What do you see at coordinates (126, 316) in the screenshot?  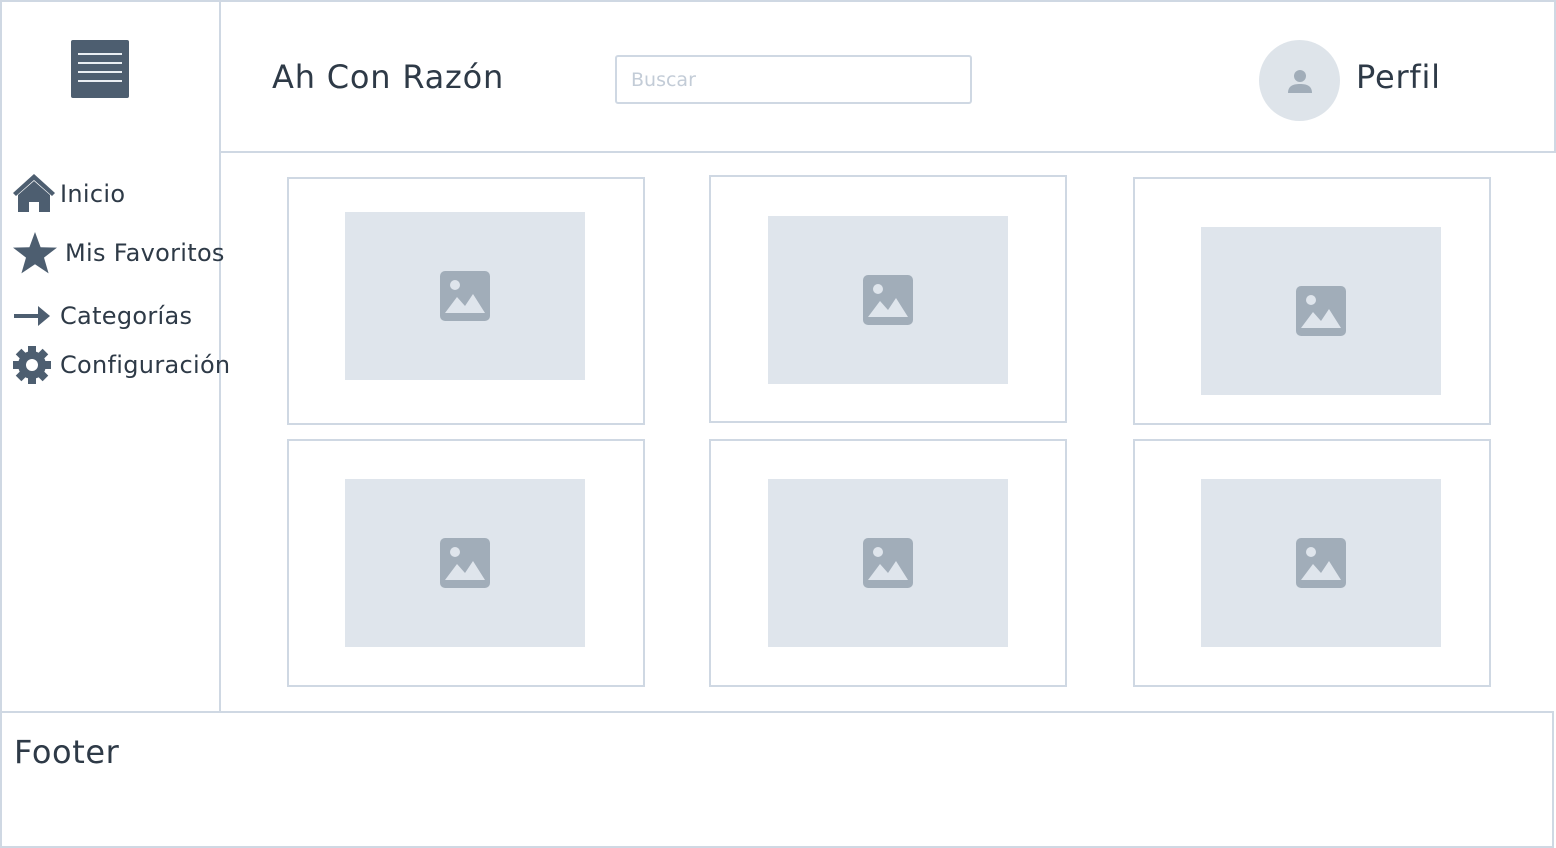 I see `sidebar-item-label: Categorías` at bounding box center [126, 316].